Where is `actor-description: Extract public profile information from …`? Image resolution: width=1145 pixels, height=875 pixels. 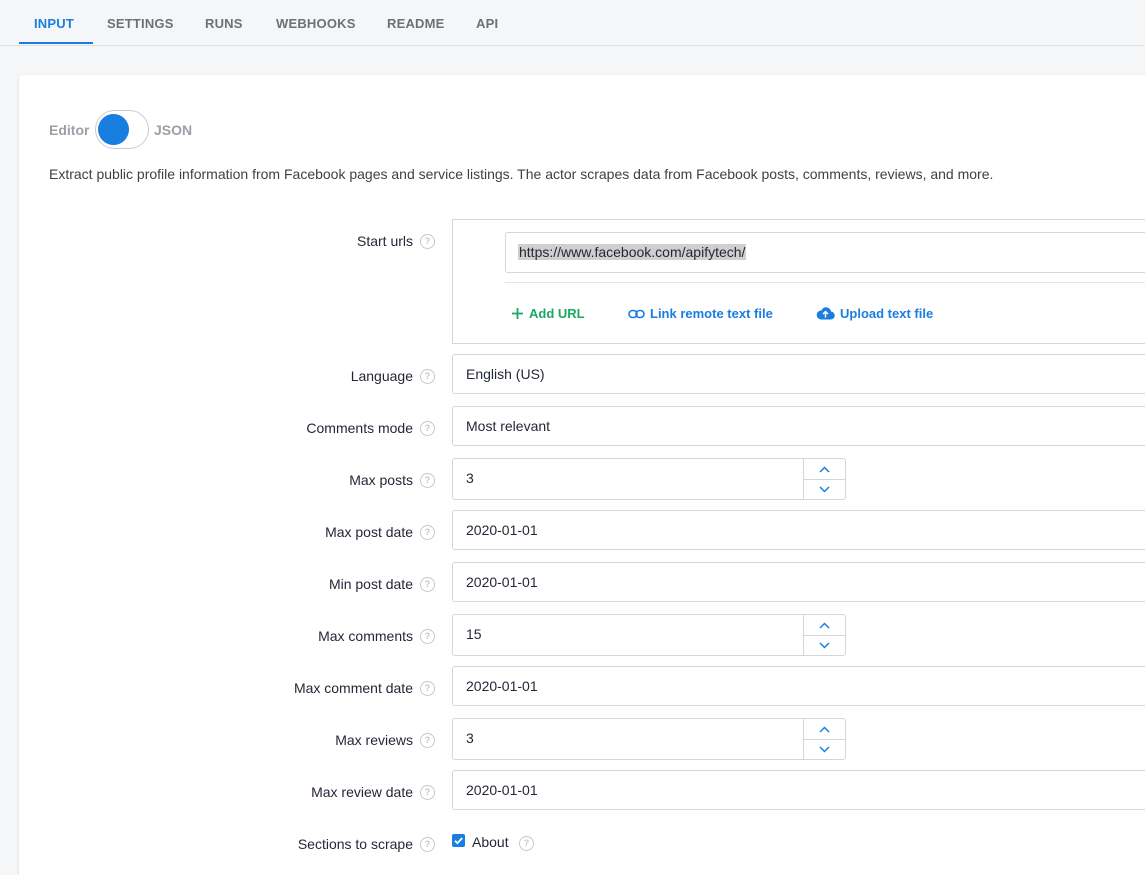
actor-description: Extract public profile information from … is located at coordinates (521, 174).